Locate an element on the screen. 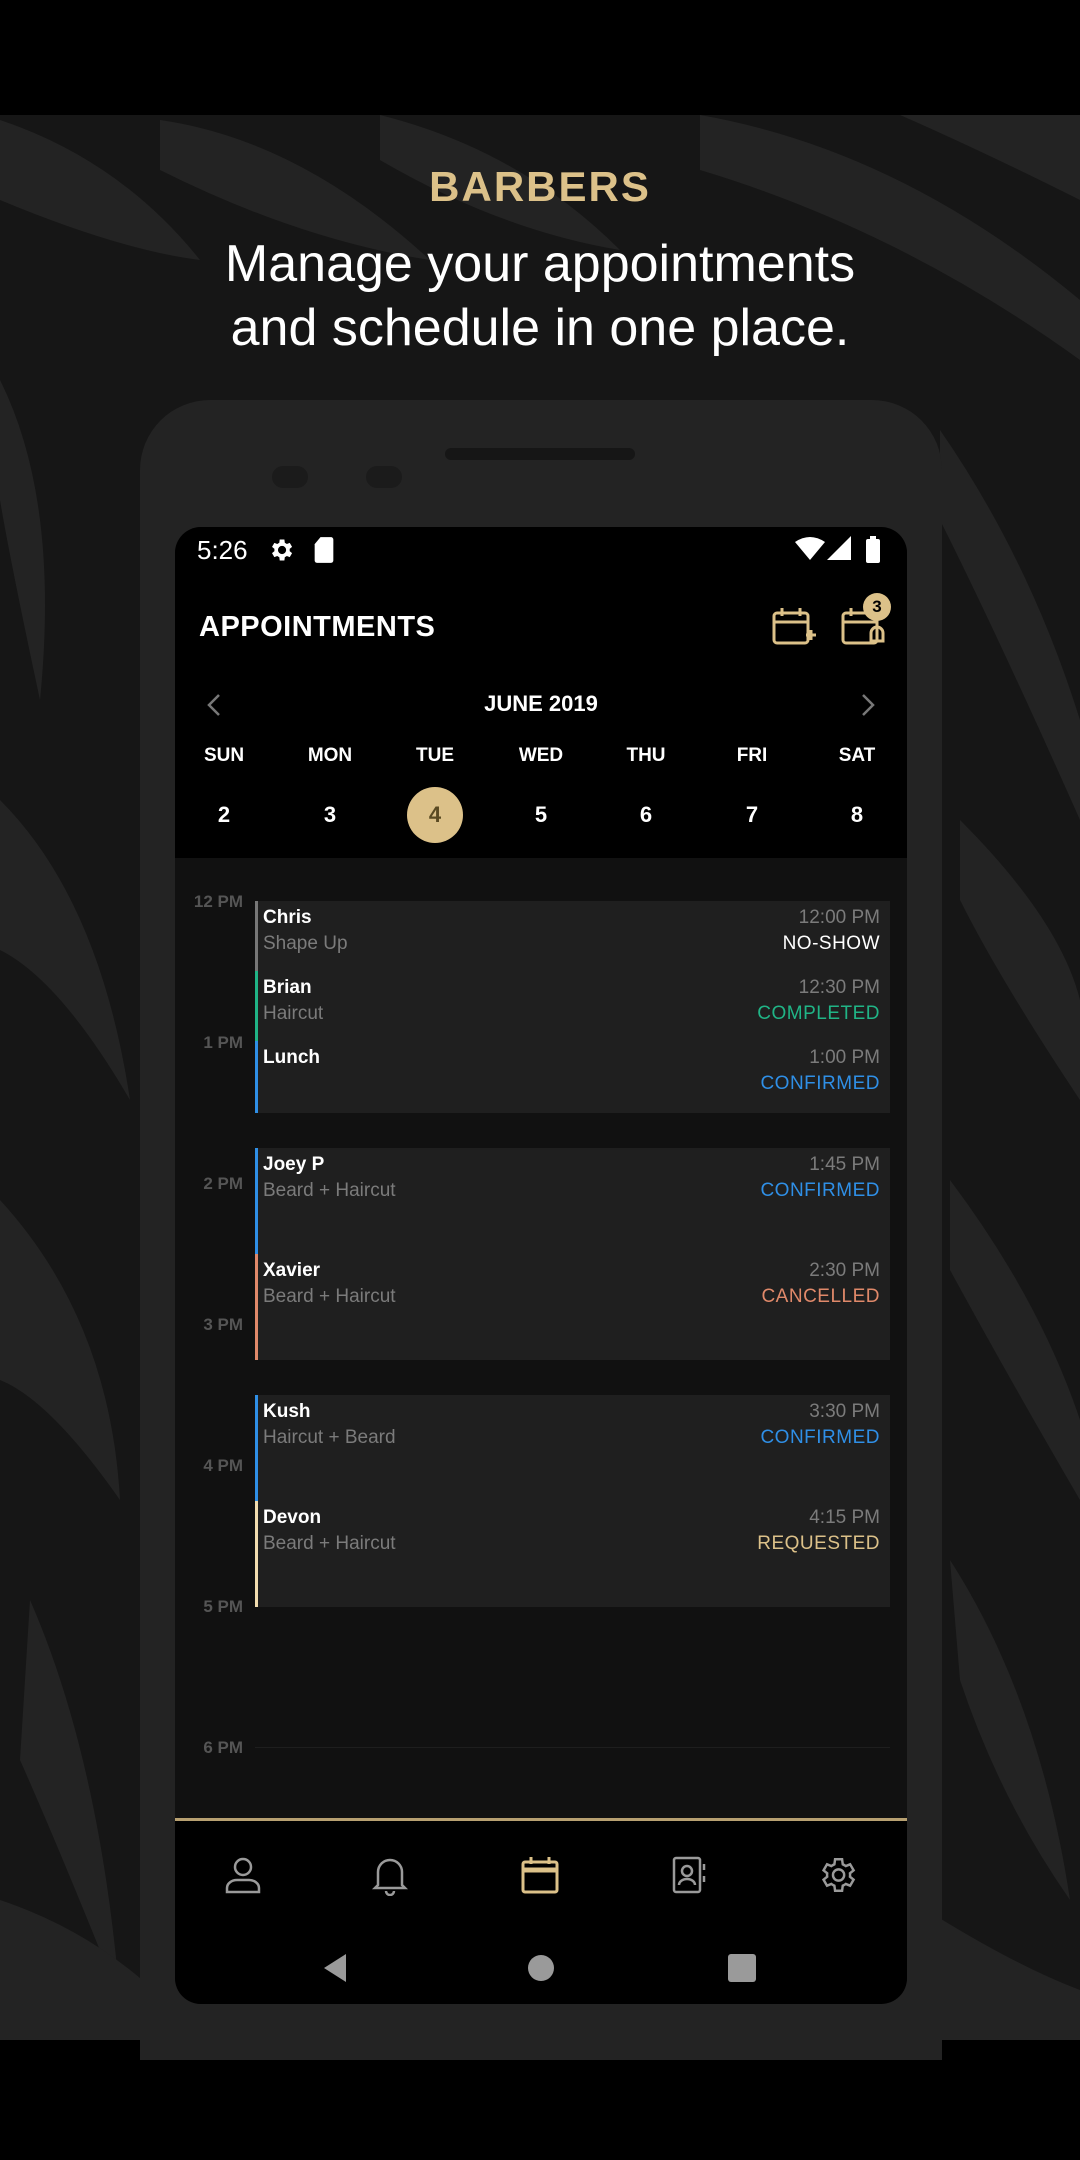 This screenshot has height=2160, width=1080. hour-label: 4 PM is located at coordinates (223, 1465).